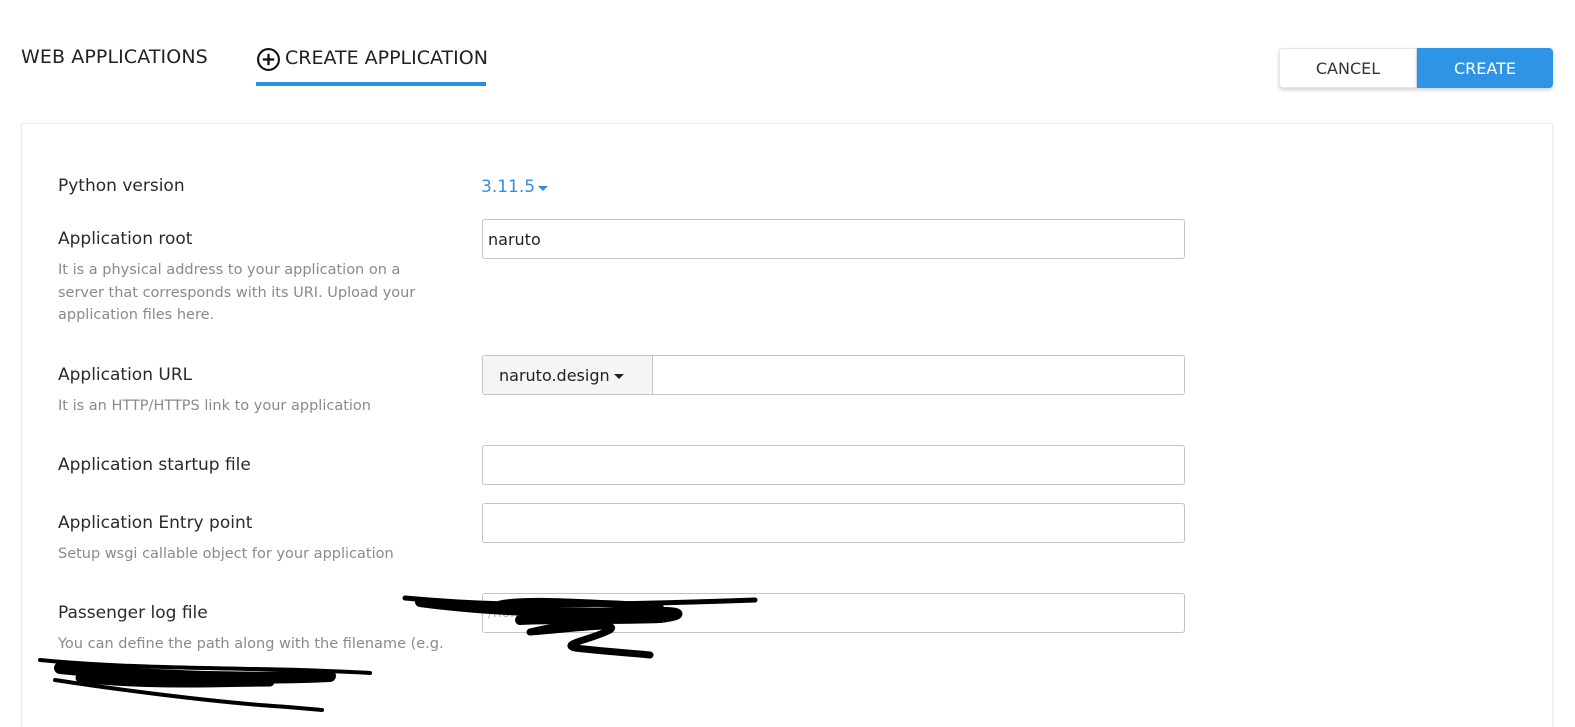 The height and width of the screenshot is (727, 1575). What do you see at coordinates (155, 523) in the screenshot?
I see `entry-point-label: Application Entry point` at bounding box center [155, 523].